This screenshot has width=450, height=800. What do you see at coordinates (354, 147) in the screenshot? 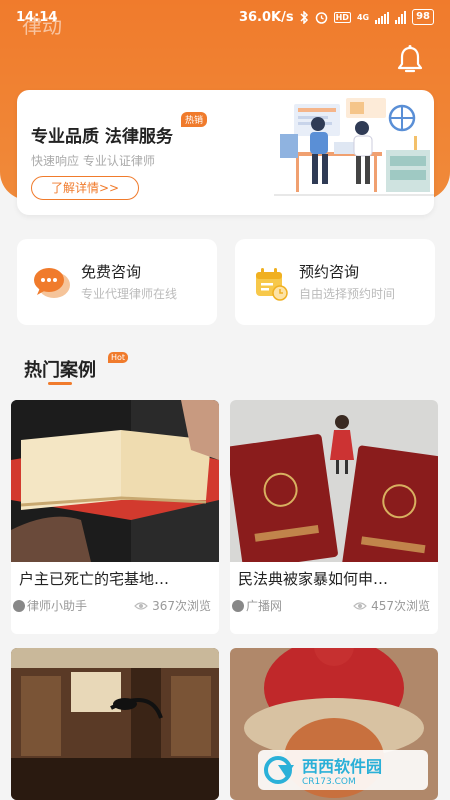
I see `office-illustration` at bounding box center [354, 147].